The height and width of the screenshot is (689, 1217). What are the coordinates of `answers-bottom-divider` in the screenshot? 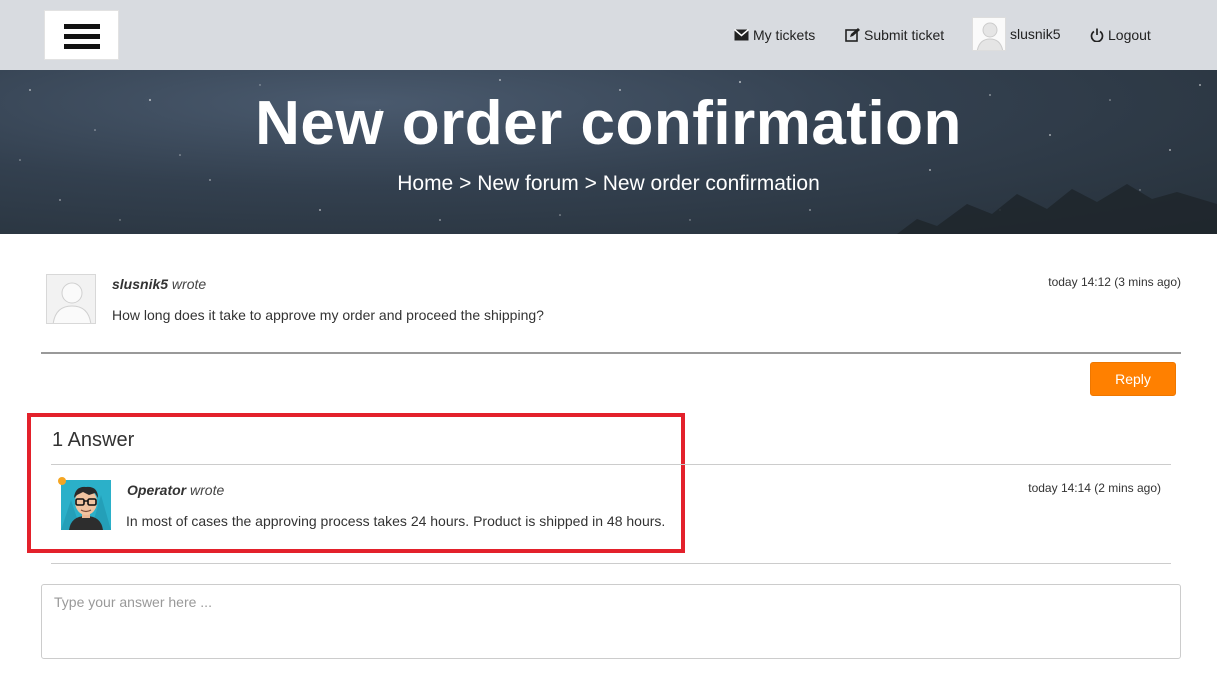 It's located at (611, 563).